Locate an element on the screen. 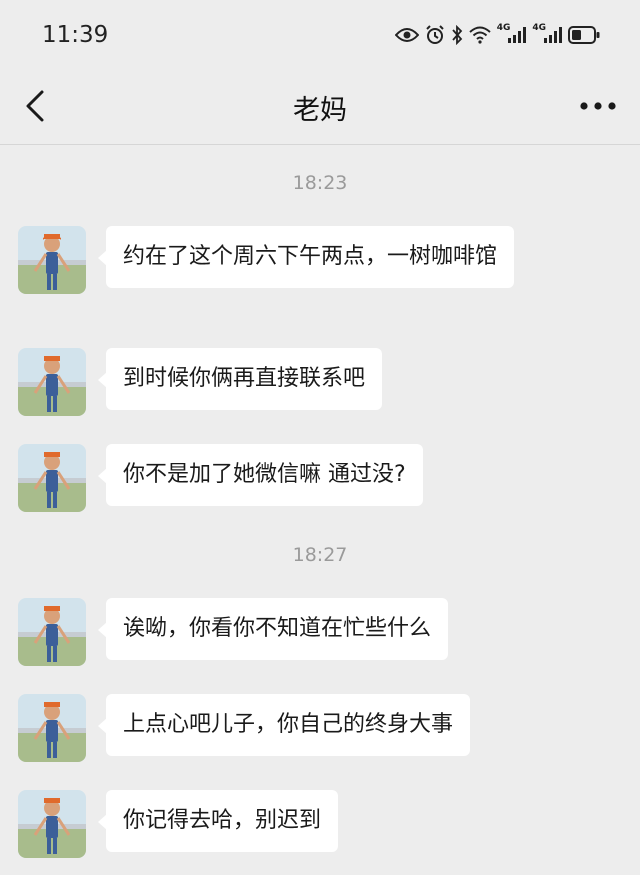 This screenshot has height=875, width=640. chat-header: 老妈 is located at coordinates (320, 107).